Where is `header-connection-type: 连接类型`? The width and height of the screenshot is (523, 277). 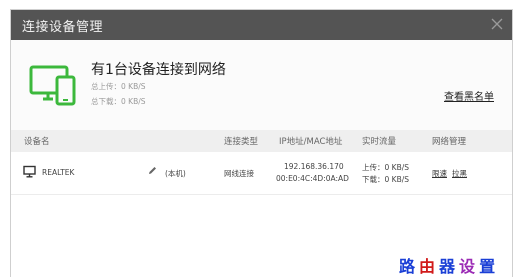 header-connection-type: 连接类型 is located at coordinates (241, 142).